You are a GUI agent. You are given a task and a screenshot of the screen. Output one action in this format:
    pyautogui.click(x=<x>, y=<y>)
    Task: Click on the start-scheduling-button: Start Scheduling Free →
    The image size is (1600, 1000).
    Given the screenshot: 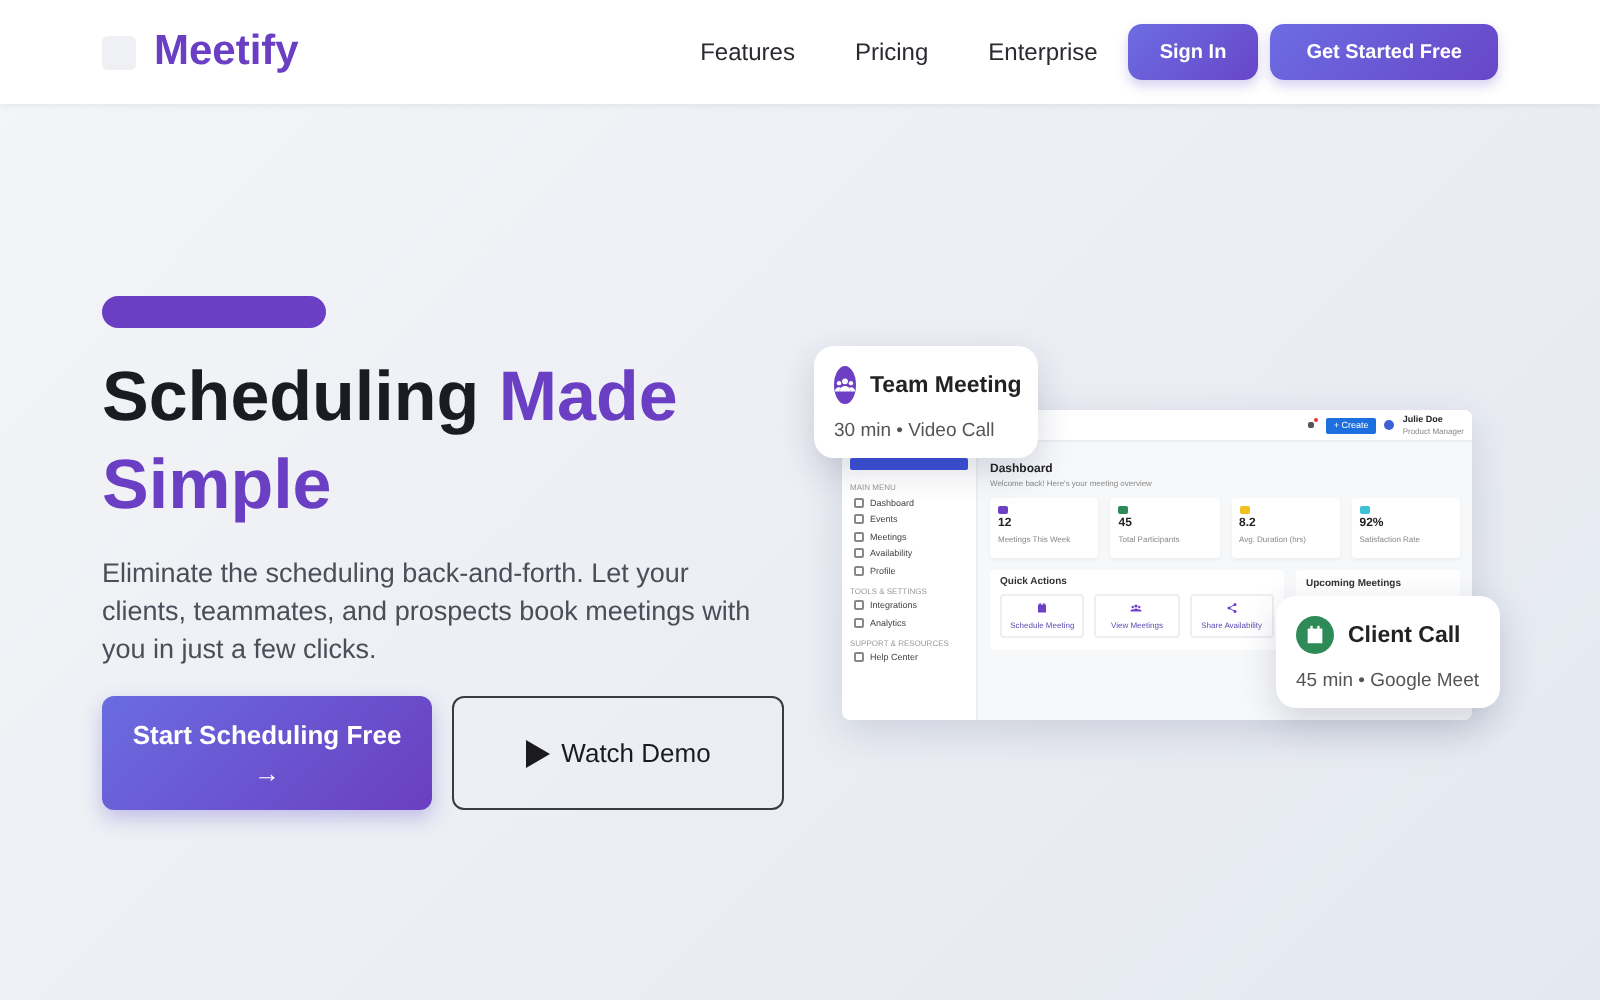 What is the action you would take?
    pyautogui.click(x=267, y=753)
    